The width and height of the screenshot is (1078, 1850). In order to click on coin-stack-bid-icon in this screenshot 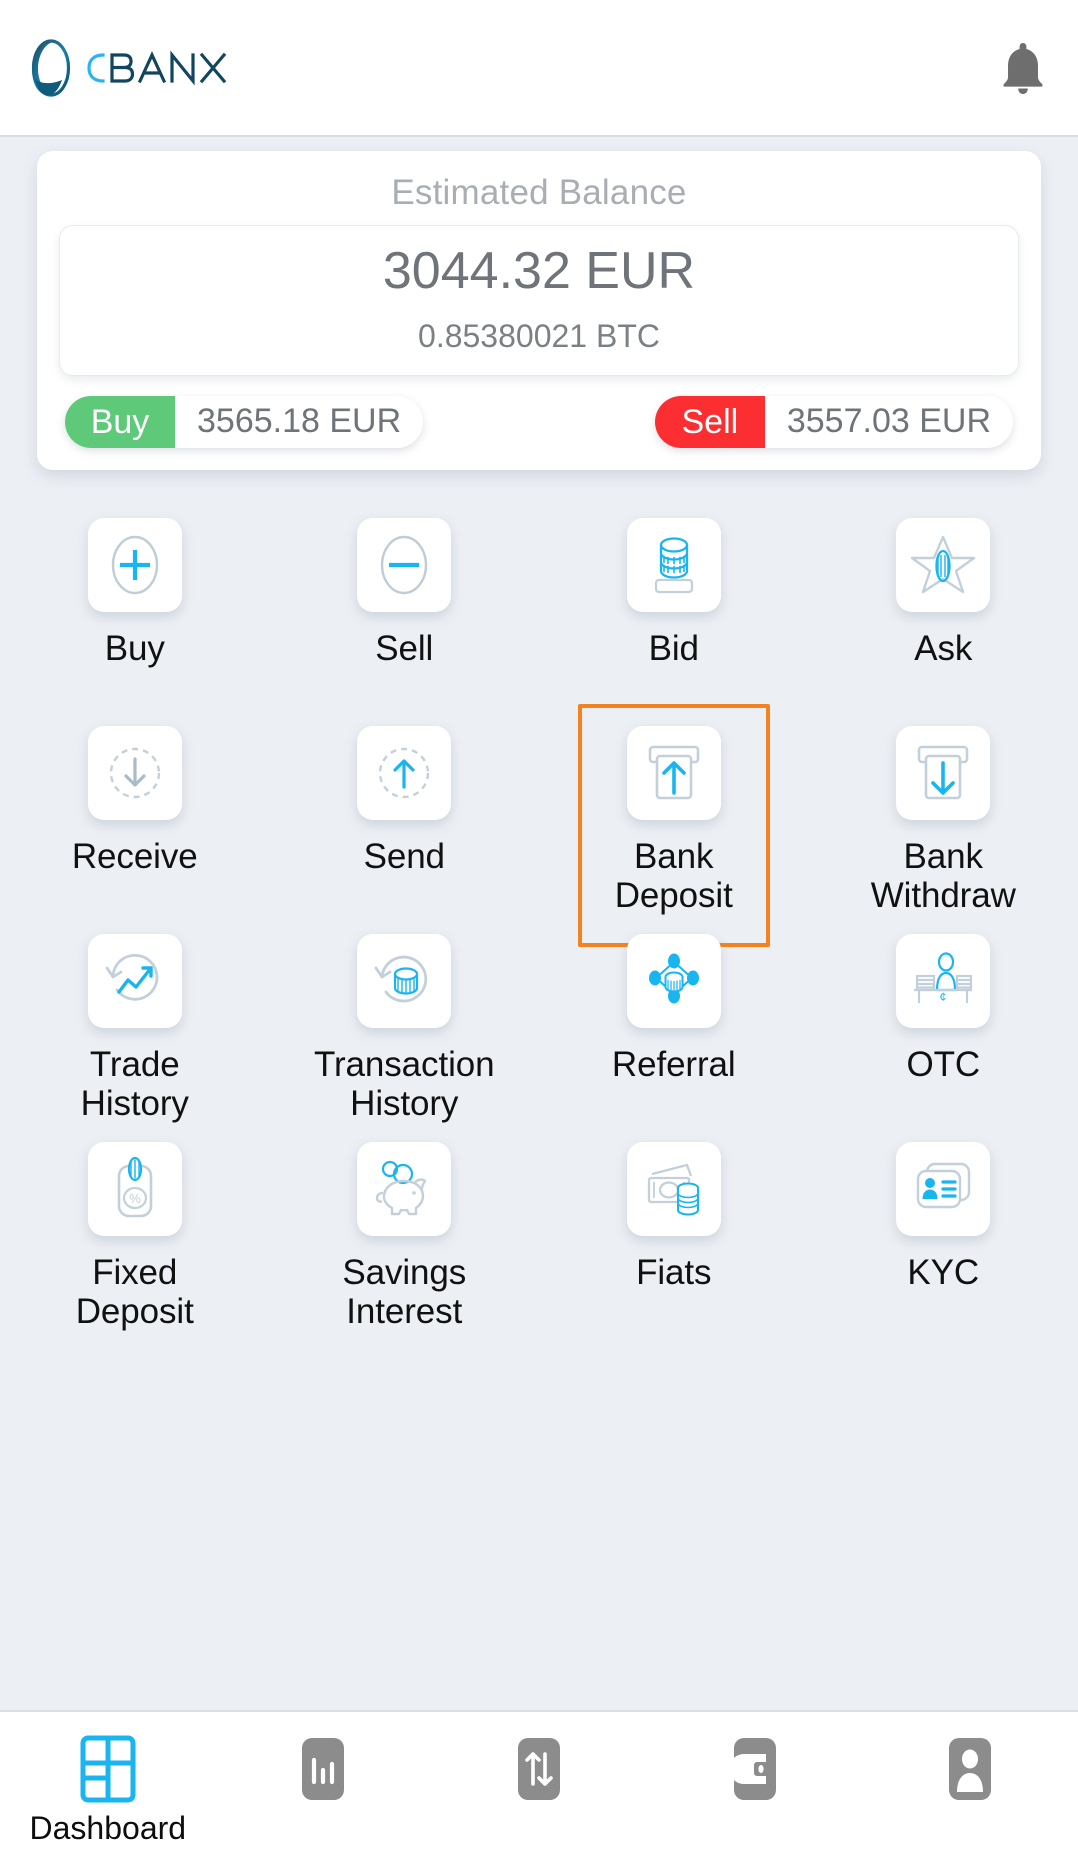, I will do `click(673, 565)`.